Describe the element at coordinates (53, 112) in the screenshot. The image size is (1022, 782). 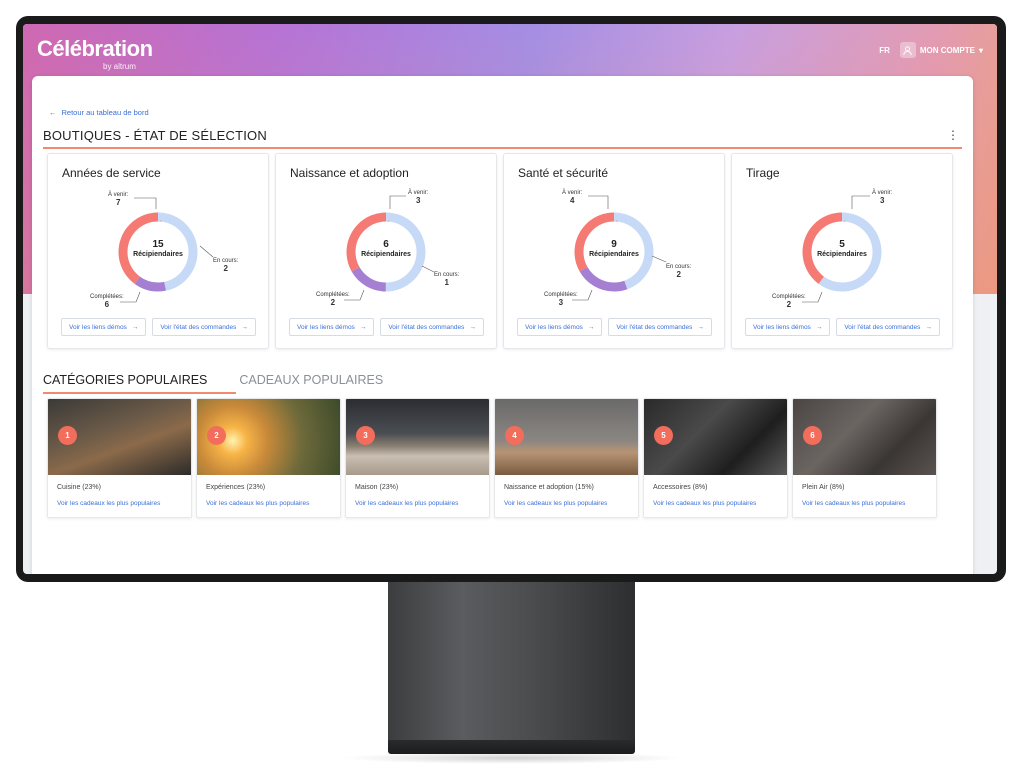
I see `arrow-left-icon: ←` at that location.